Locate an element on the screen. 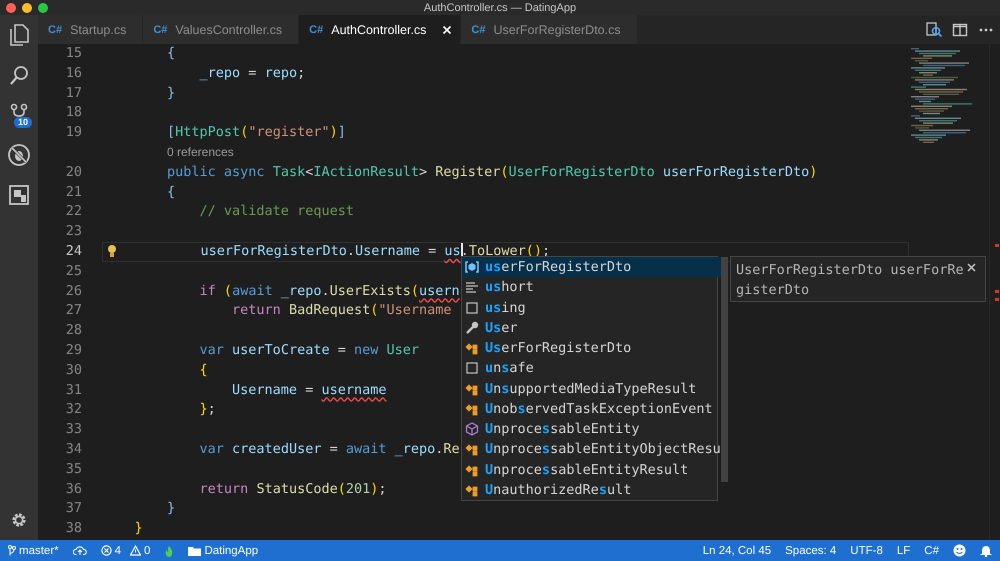 The height and width of the screenshot is (561, 1000). suggestion-label: UnprocessableEntityObjectResu is located at coordinates (603, 449).